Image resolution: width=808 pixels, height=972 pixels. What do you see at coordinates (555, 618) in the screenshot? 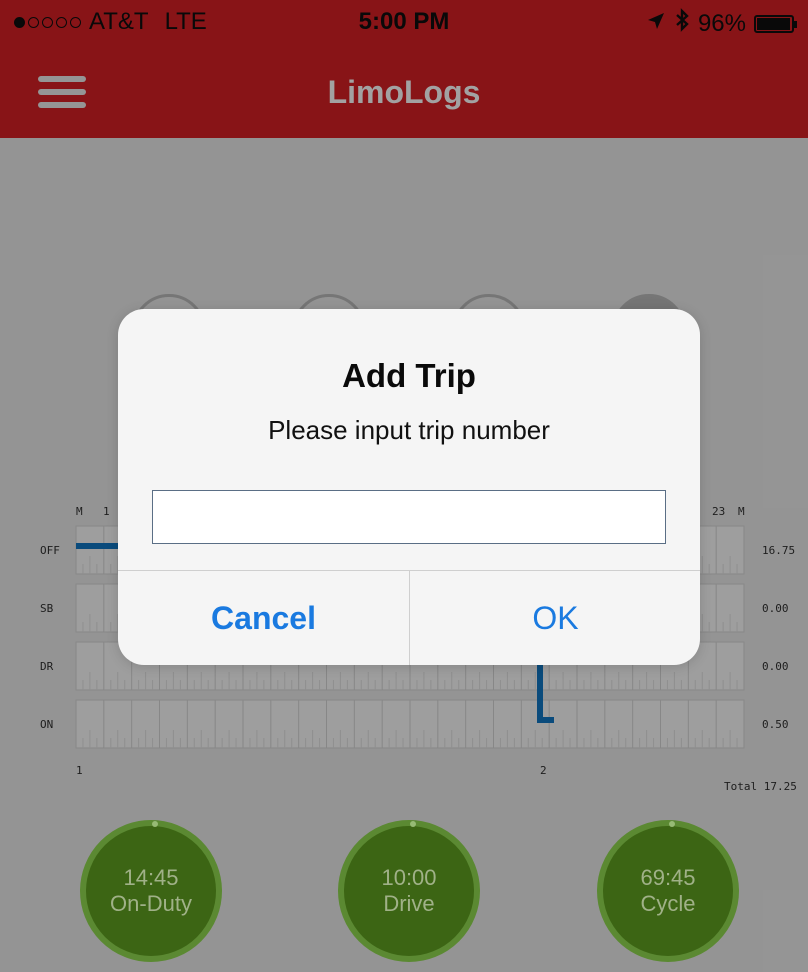
I see `ok-button: OK` at bounding box center [555, 618].